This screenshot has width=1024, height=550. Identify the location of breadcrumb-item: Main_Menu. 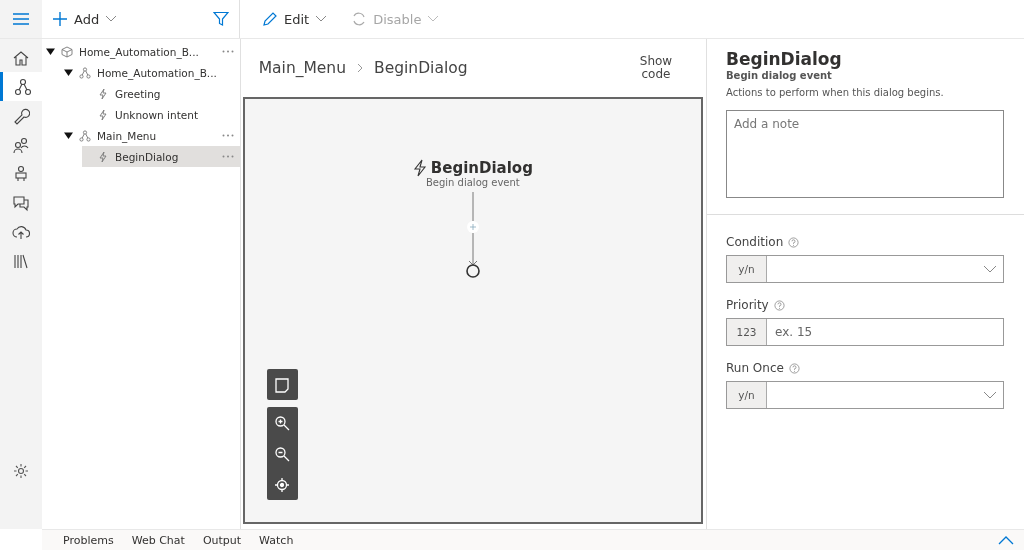
(302, 68).